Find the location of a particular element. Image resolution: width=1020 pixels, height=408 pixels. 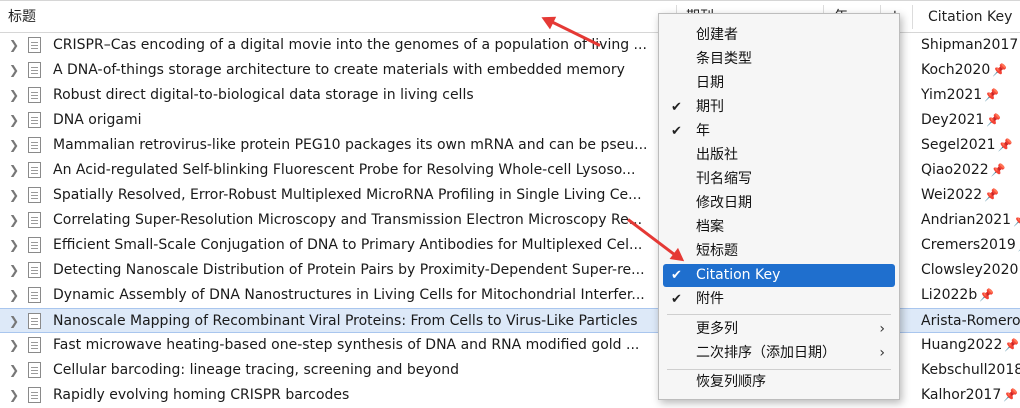

menu-item-column: 档案 is located at coordinates (779, 227).